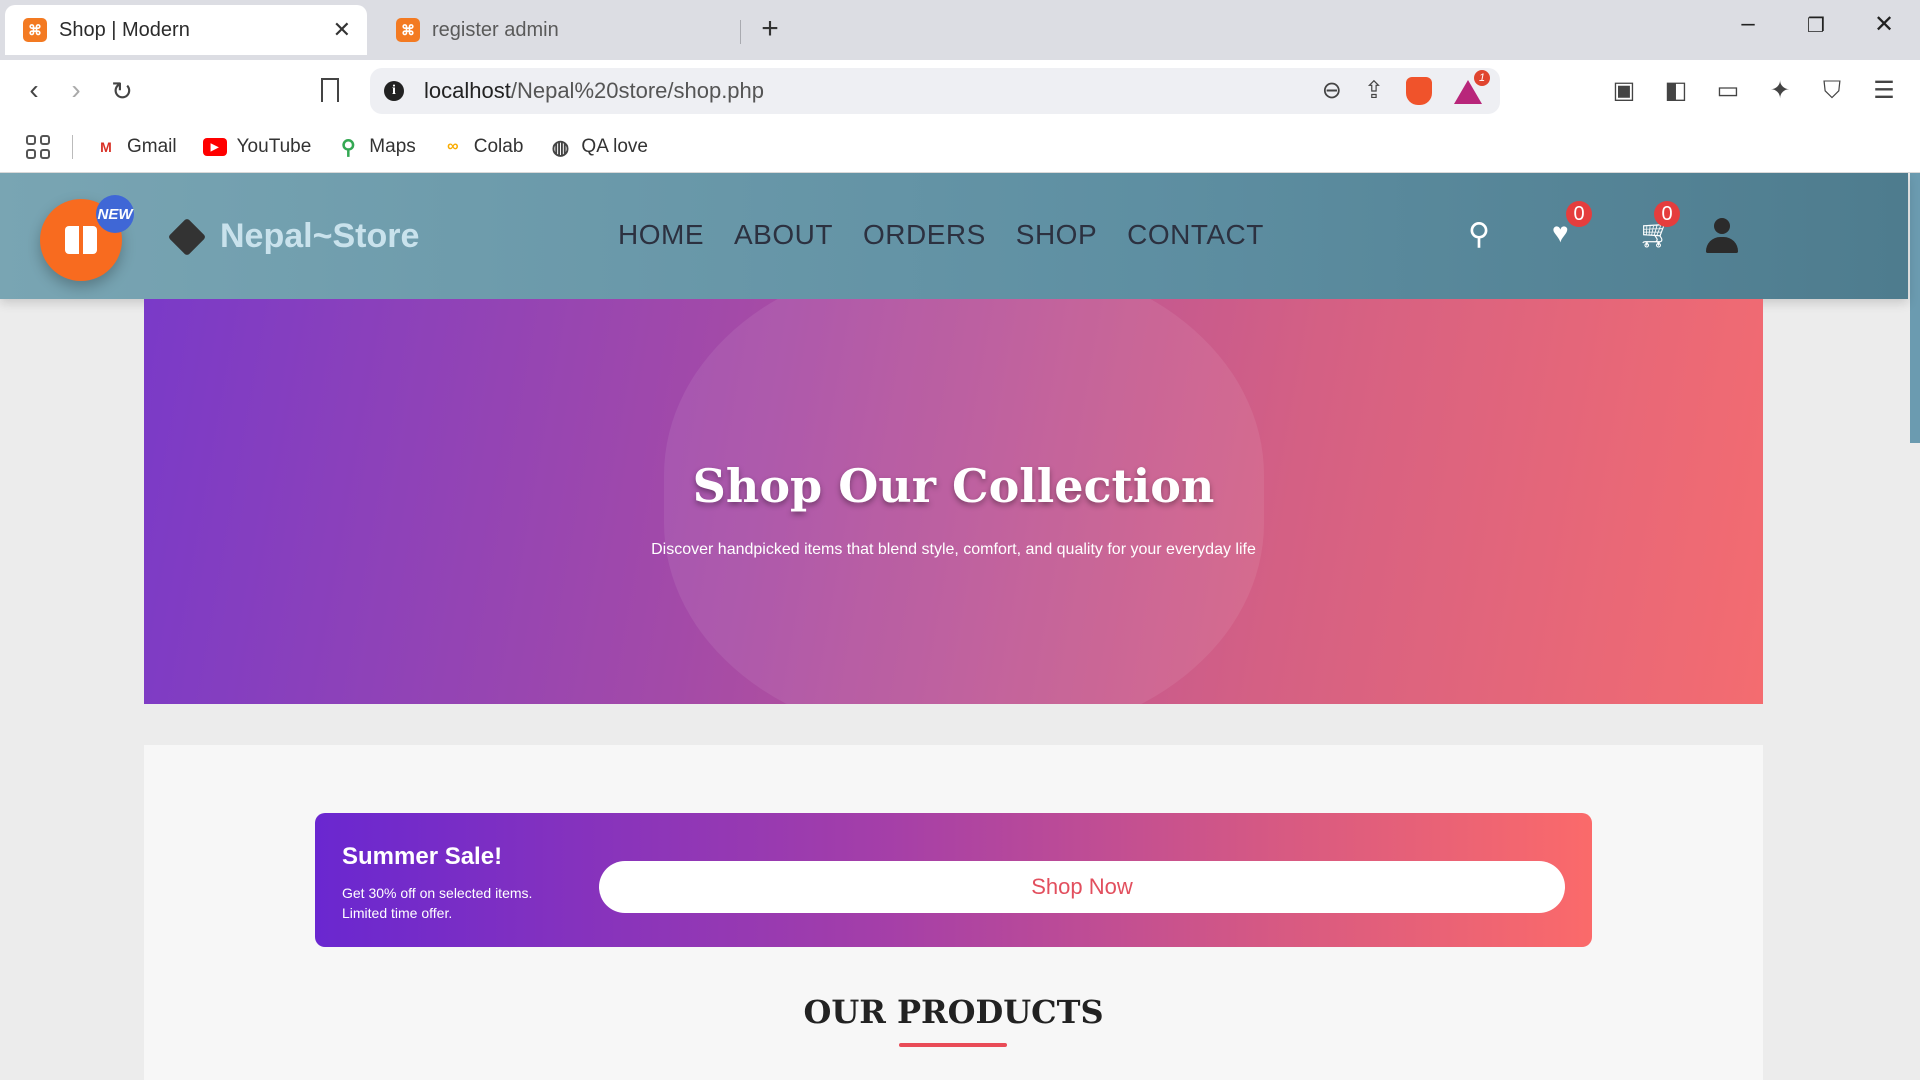 This screenshot has height=1080, width=1920. I want to click on url-host: localhost, so click(467, 90).